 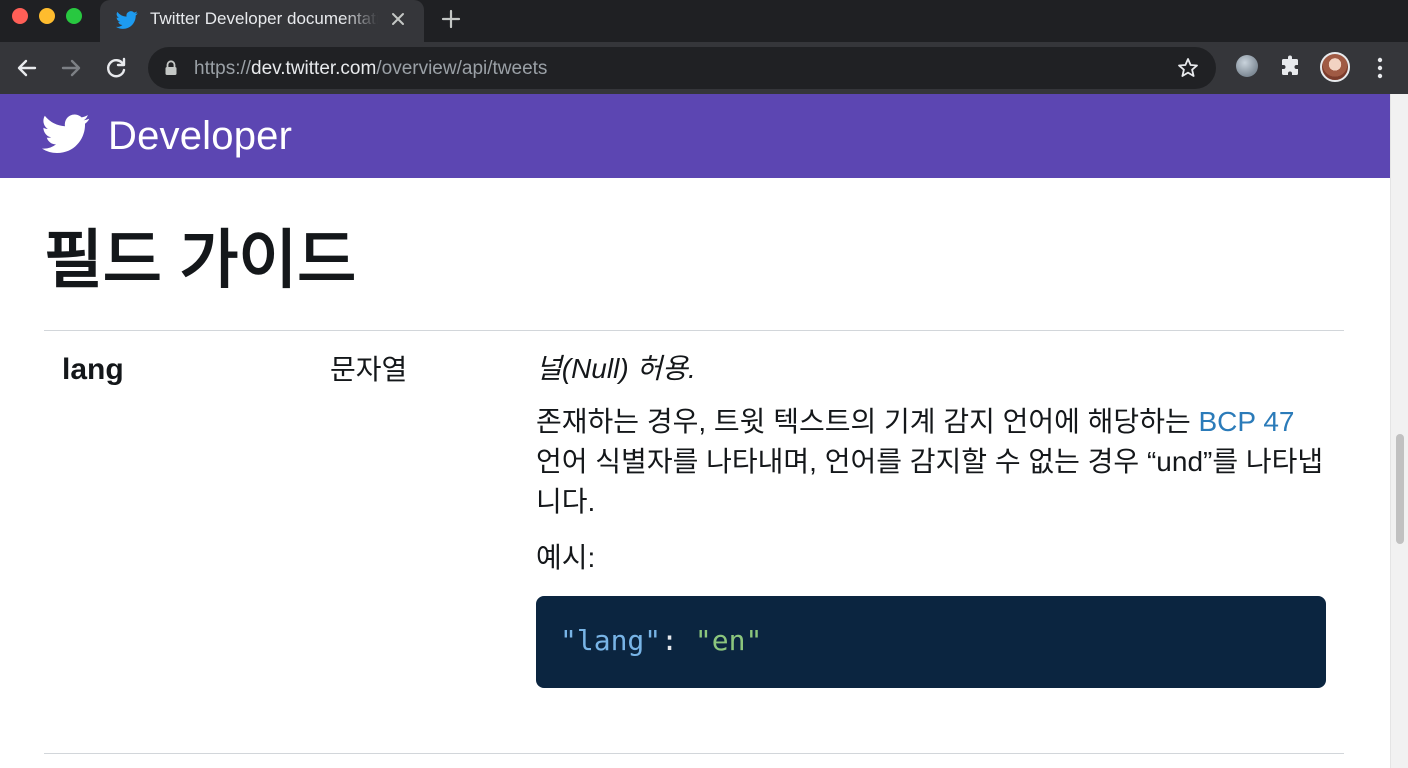 What do you see at coordinates (931, 642) in the screenshot?
I see `code-block: "lang": "en"` at bounding box center [931, 642].